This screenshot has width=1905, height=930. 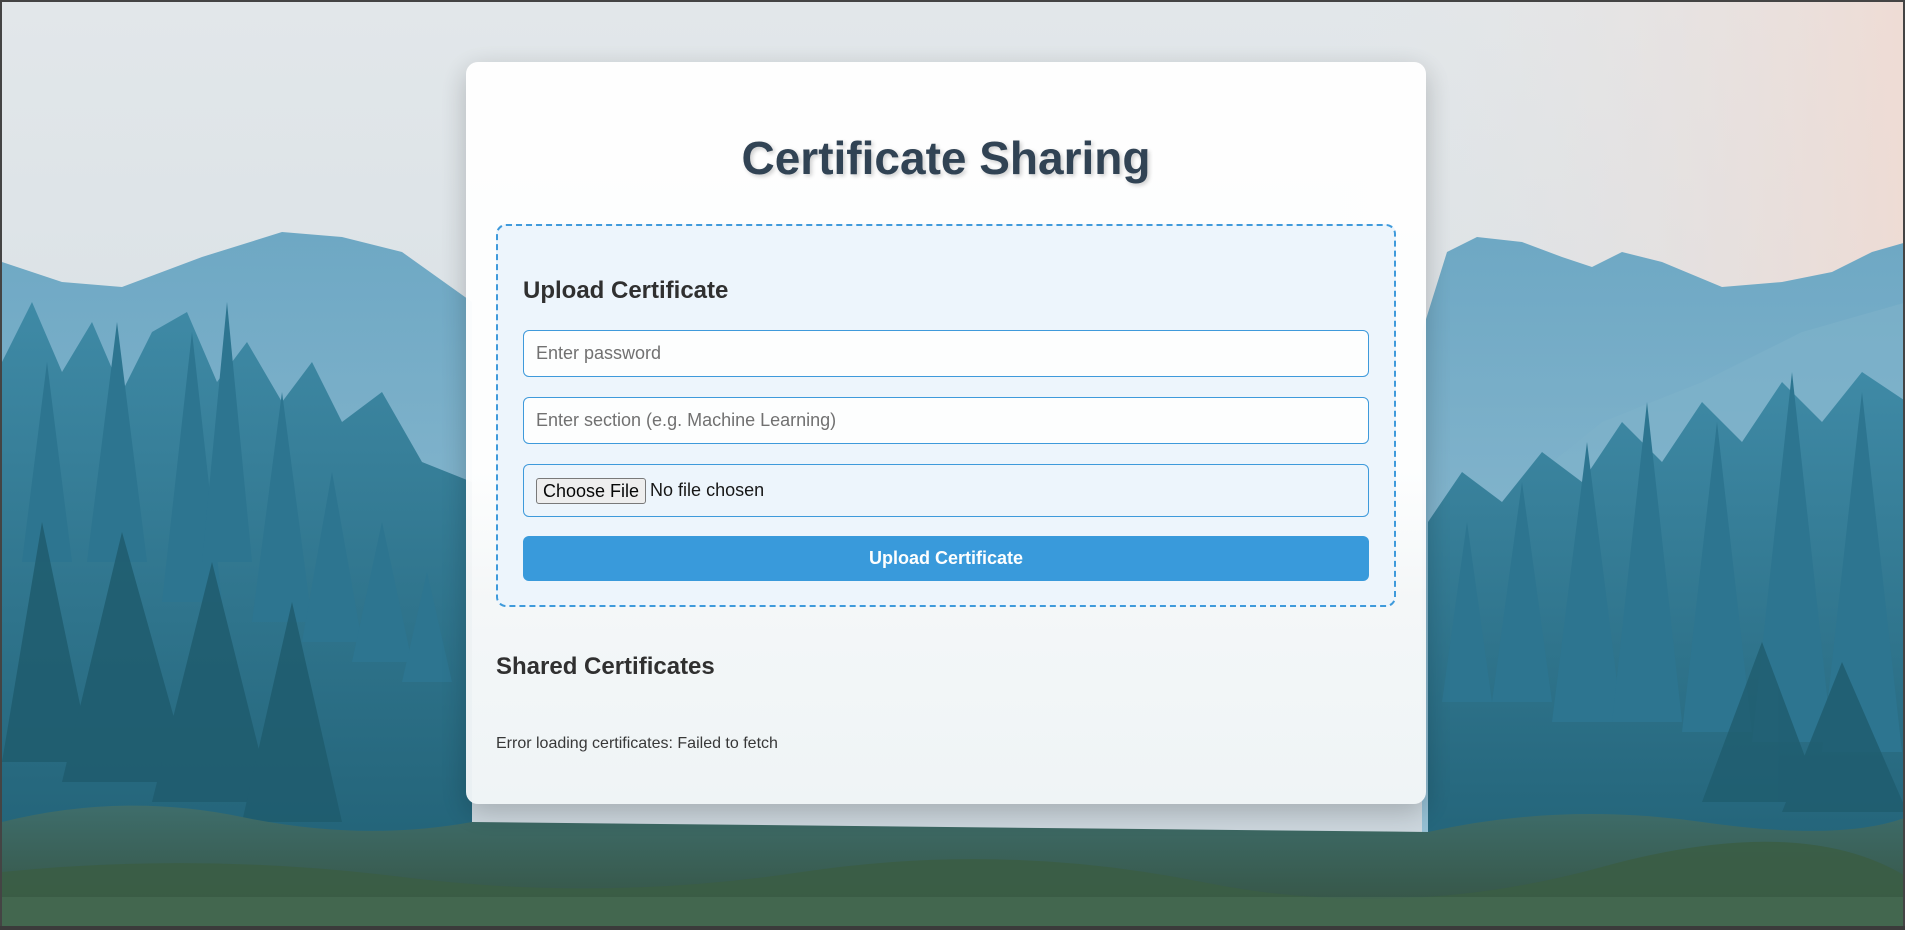 I want to click on upload-heading: Upload Certificate, so click(x=626, y=290).